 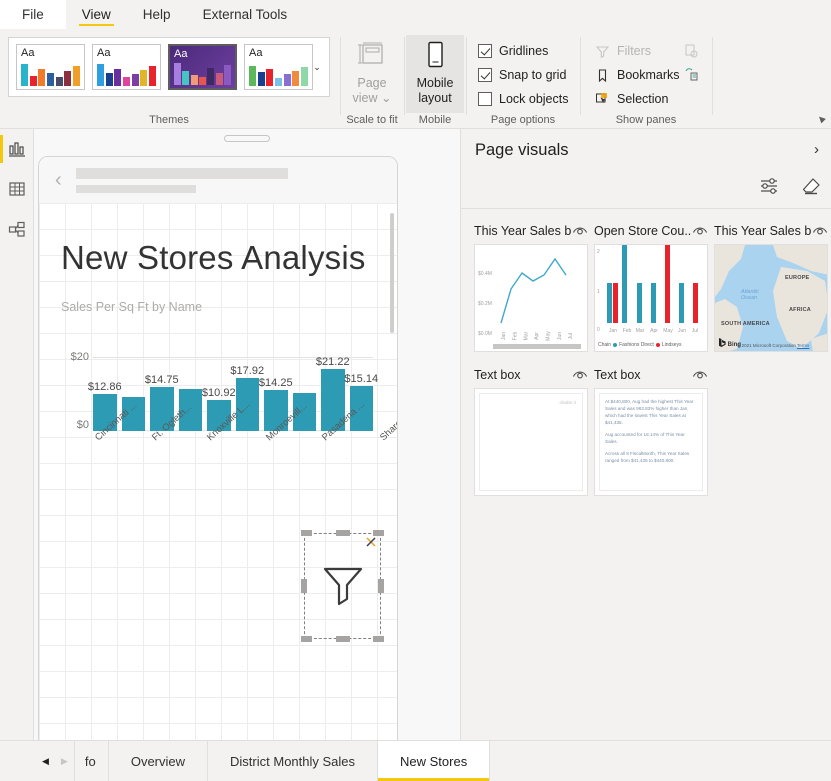 I want to click on back-chevron-icon: ‹, so click(x=58, y=180).